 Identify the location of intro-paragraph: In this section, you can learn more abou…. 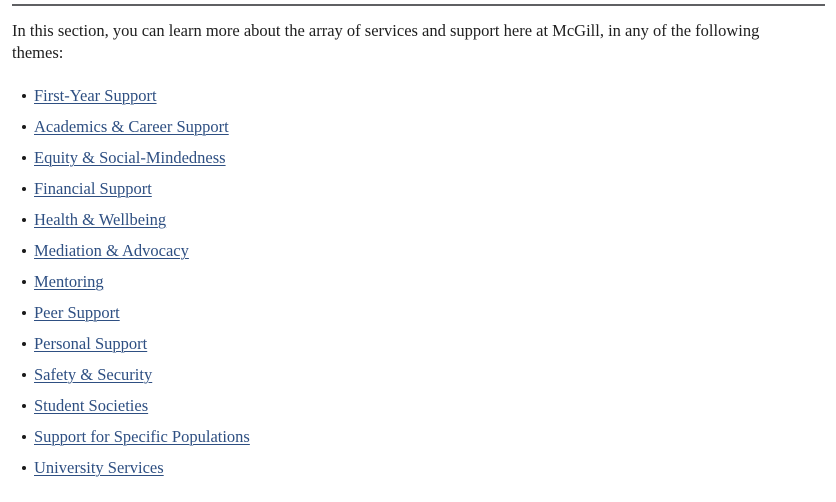
(386, 41).